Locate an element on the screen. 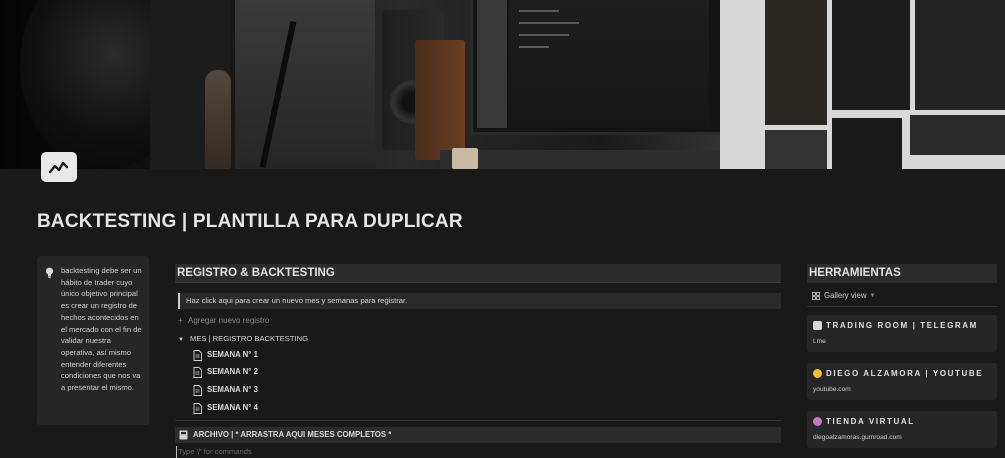  gallery-card-telegram: TRADING ROOM | TELEGRAM t.me is located at coordinates (902, 333).